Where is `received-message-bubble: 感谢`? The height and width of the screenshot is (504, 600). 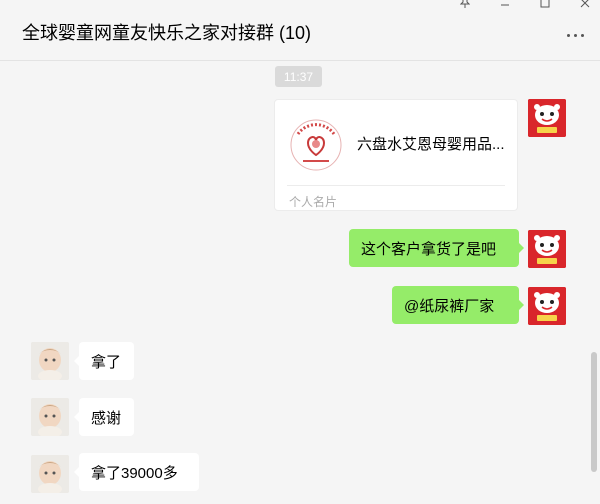 received-message-bubble: 感谢 is located at coordinates (104, 417).